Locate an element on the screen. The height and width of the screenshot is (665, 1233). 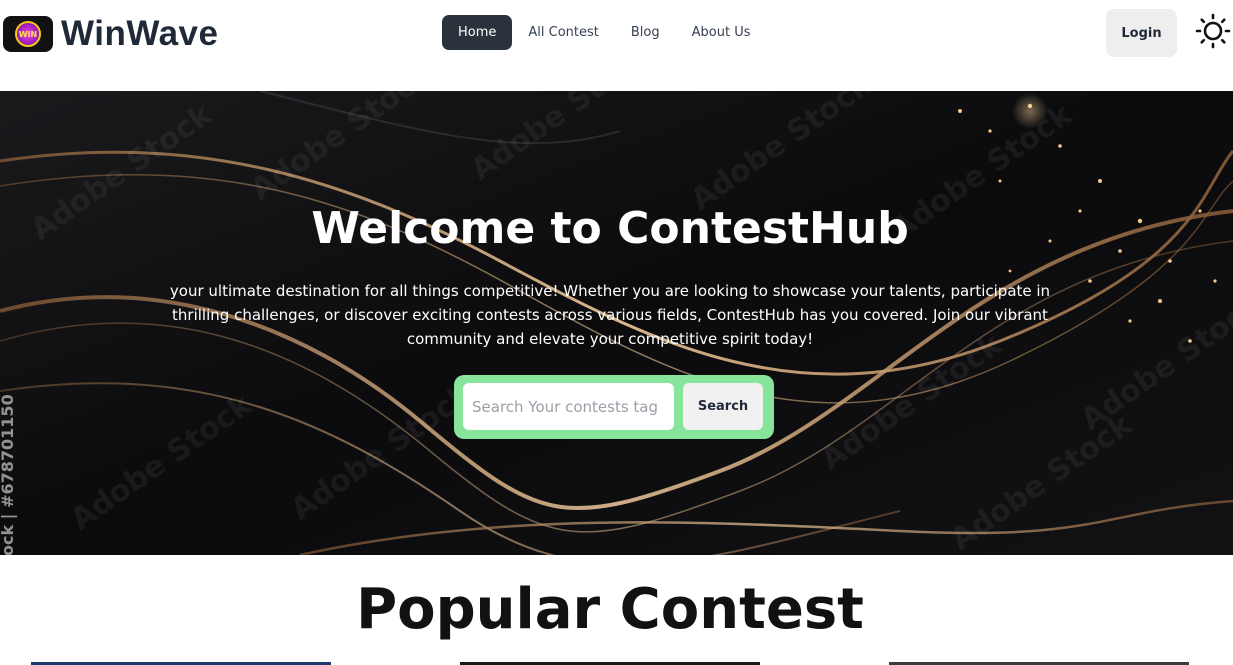
search-button: Search is located at coordinates (723, 406).